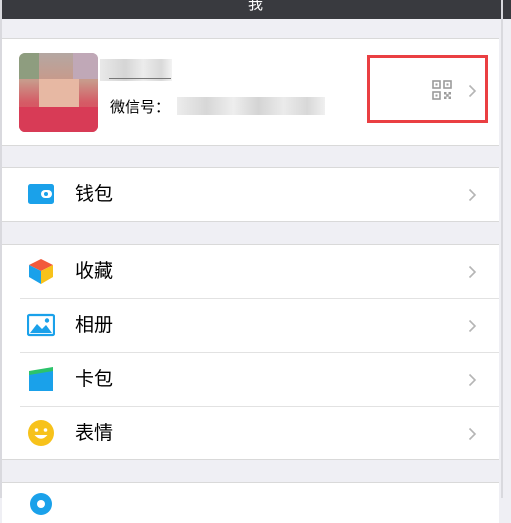 The width and height of the screenshot is (511, 523). I want to click on photo-icon, so click(41, 325).